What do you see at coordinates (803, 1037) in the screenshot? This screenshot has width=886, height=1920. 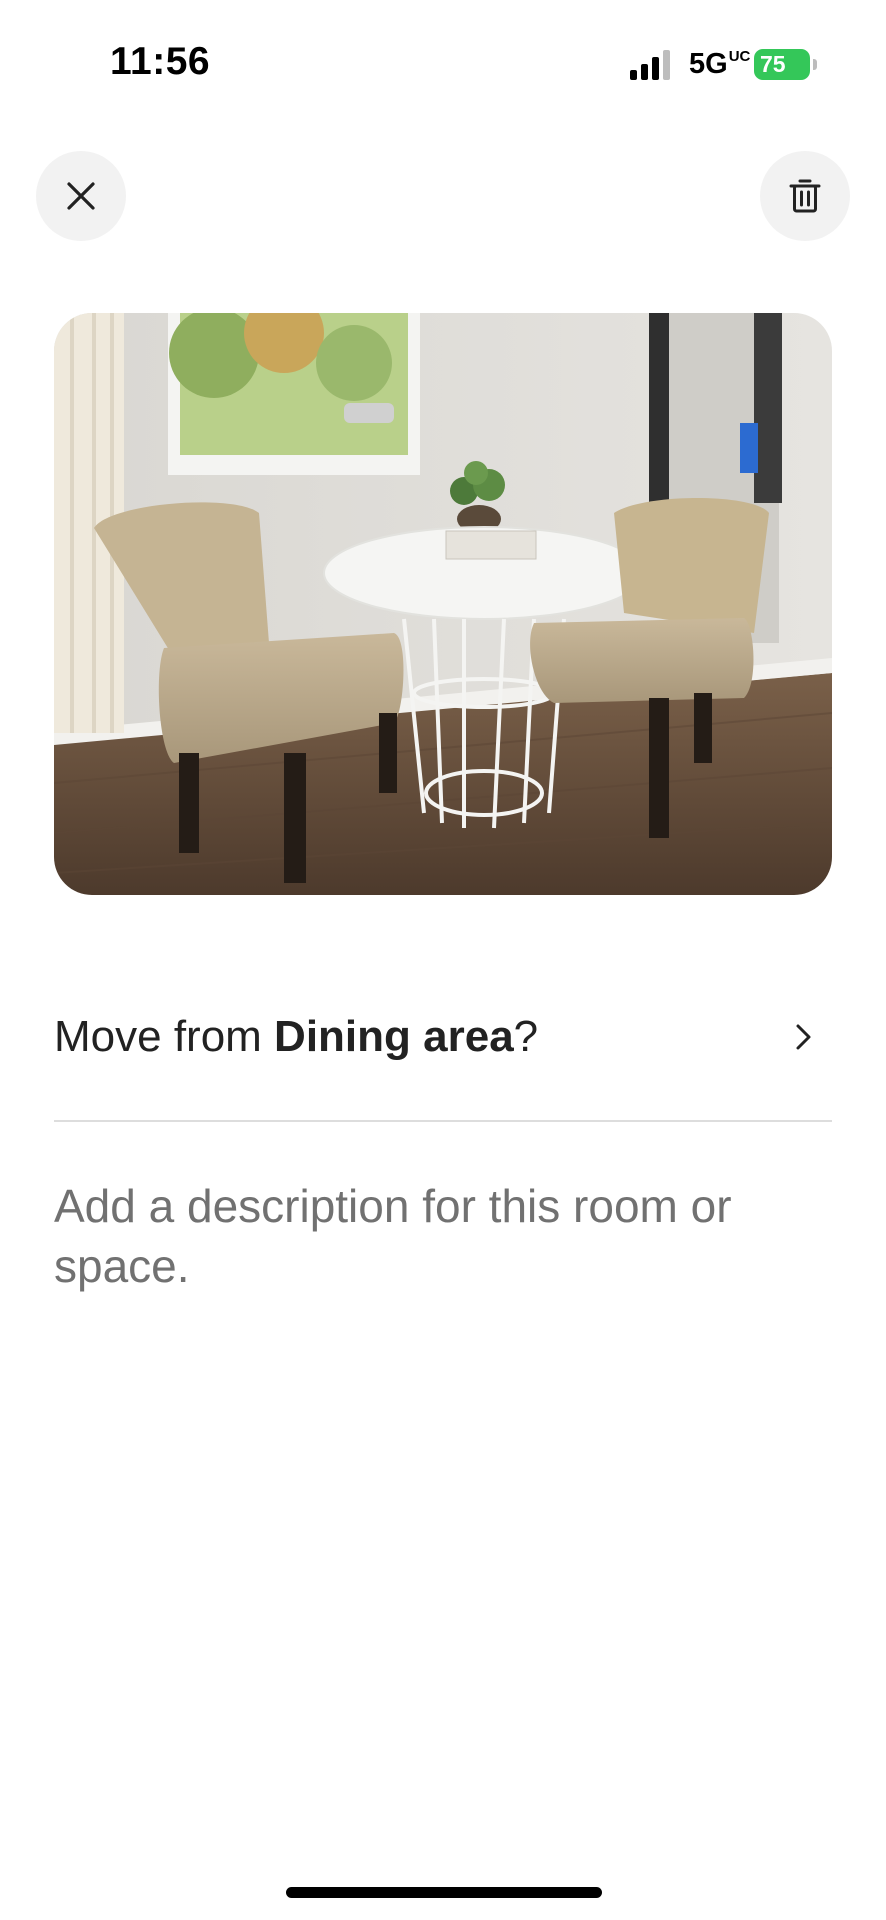 I see `chevron-right-icon` at bounding box center [803, 1037].